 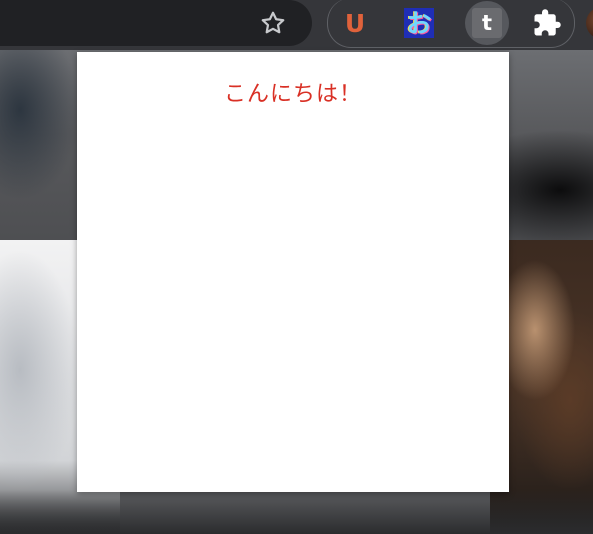 I want to click on u-extension-button: U, so click(x=355, y=23).